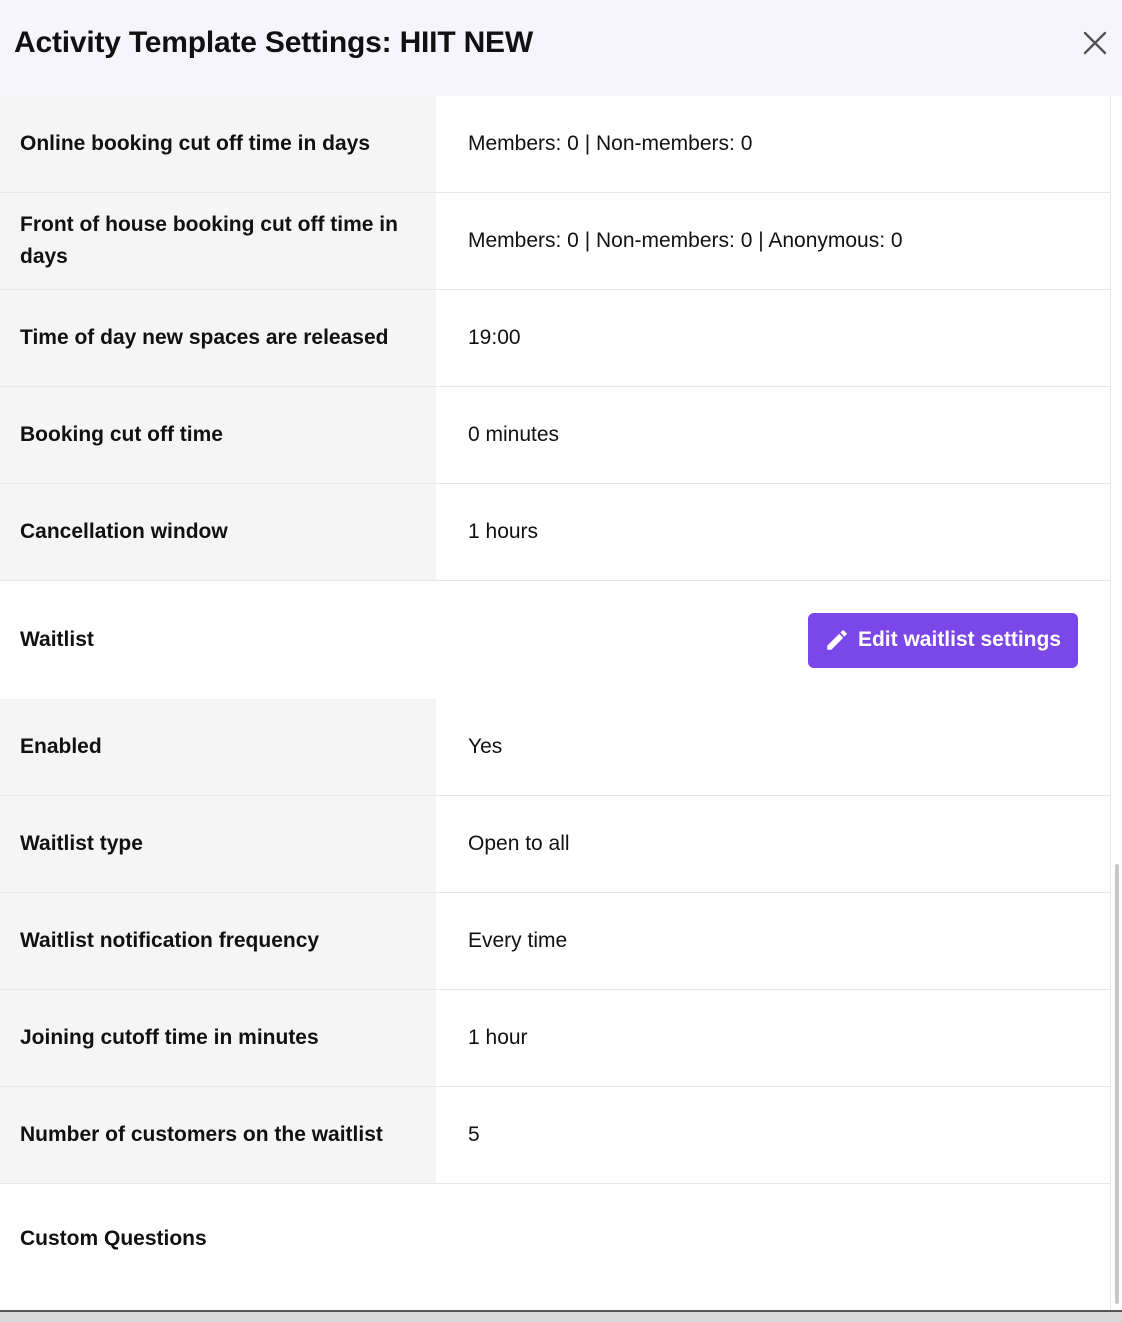  What do you see at coordinates (773, 1038) in the screenshot?
I see `setting-value: 1 hour` at bounding box center [773, 1038].